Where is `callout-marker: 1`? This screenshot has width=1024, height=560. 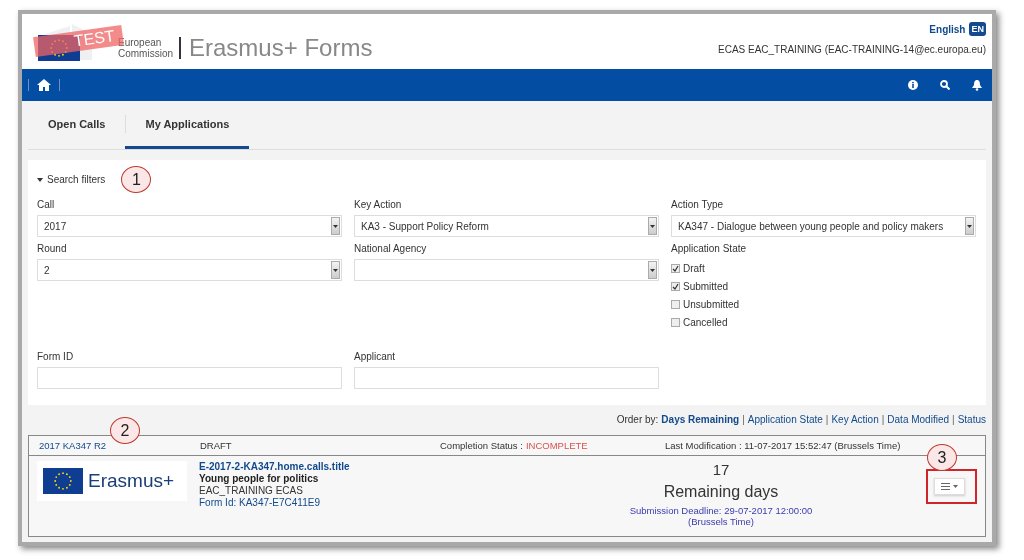
callout-marker: 1 is located at coordinates (136, 179).